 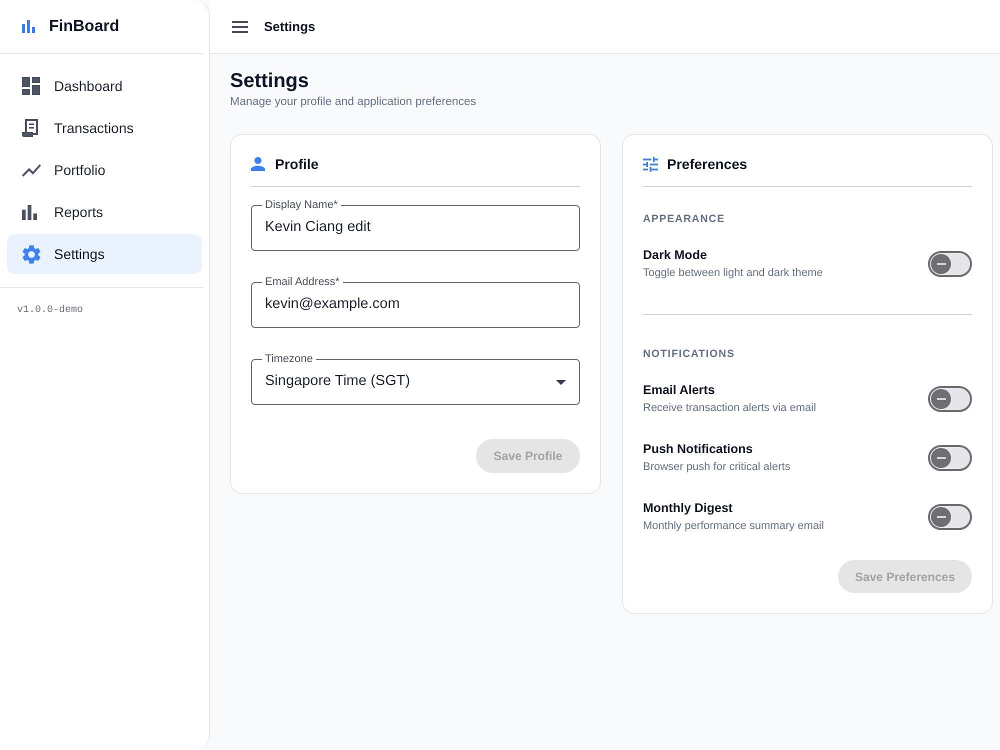 What do you see at coordinates (415, 379) in the screenshot?
I see `select-field: Timezone Singapore Time (SGT)` at bounding box center [415, 379].